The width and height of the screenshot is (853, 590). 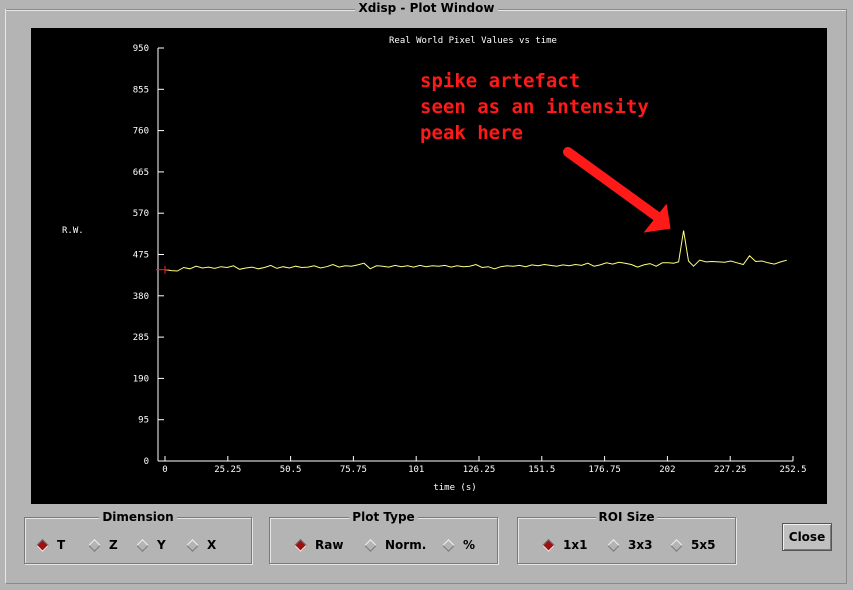 What do you see at coordinates (454, 488) in the screenshot?
I see `x-axis-label: time (s)` at bounding box center [454, 488].